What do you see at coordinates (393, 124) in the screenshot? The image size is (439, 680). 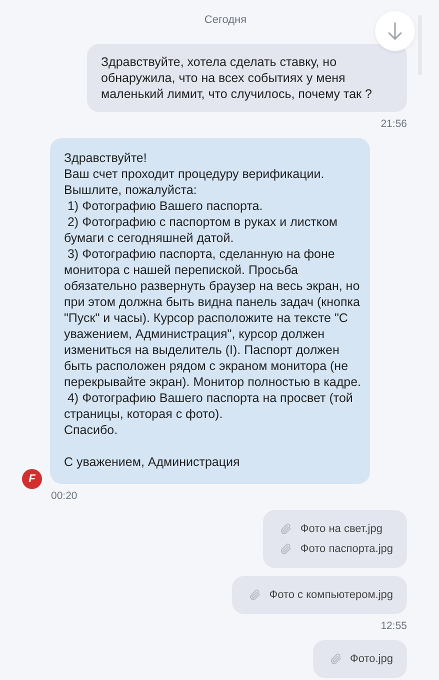 I see `message-time: 21:56` at bounding box center [393, 124].